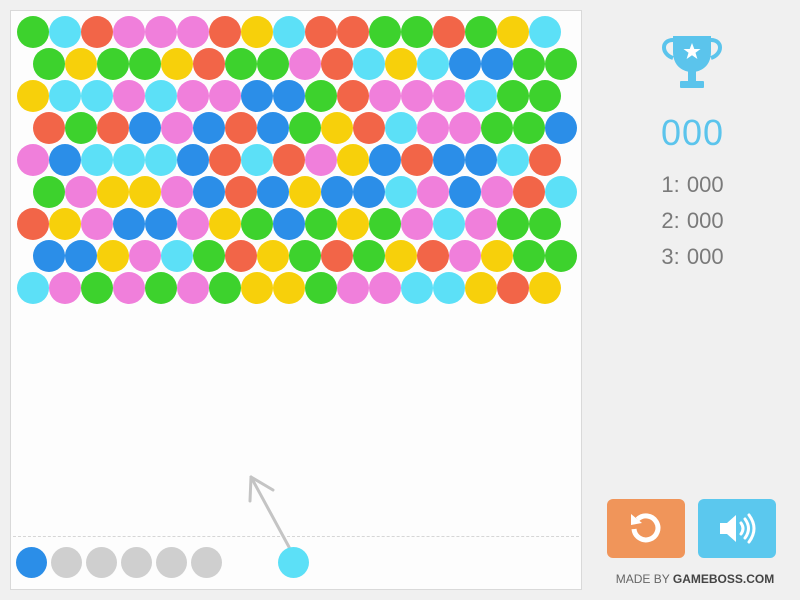  I want to click on high-score-rank: 3, so click(667, 256).